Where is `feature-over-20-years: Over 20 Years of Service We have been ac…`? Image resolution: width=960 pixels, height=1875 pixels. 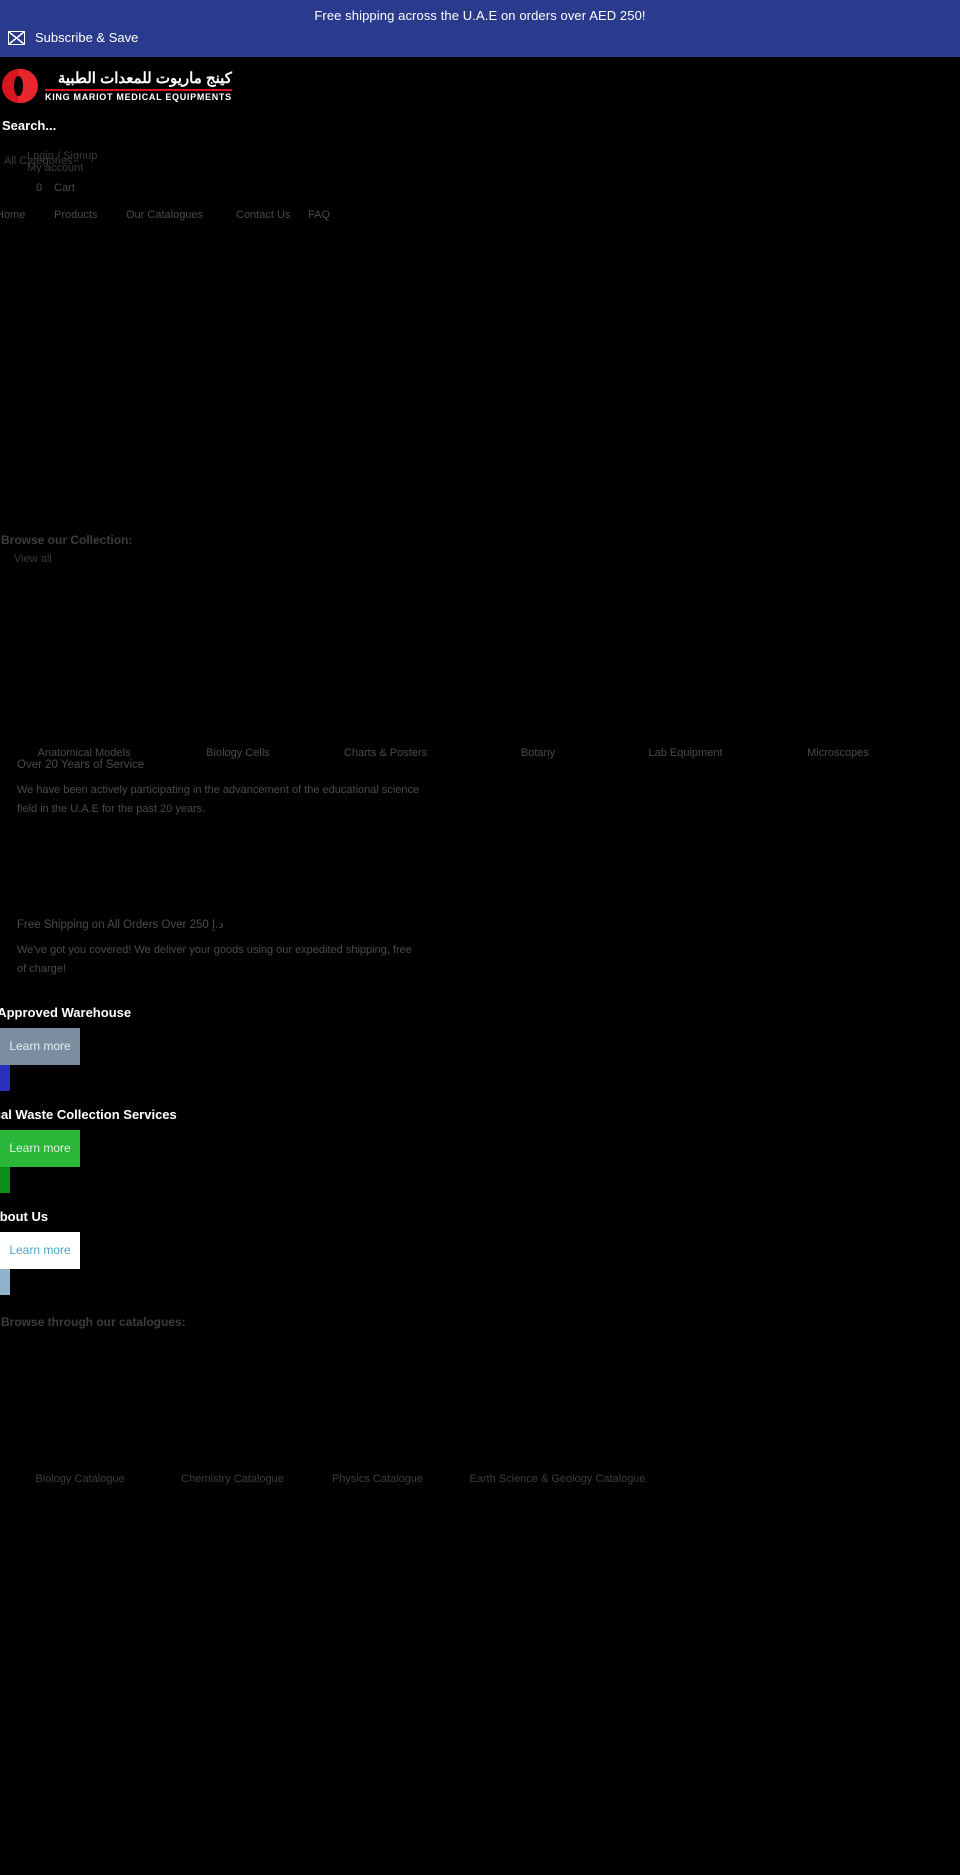
feature-over-20-years: Over 20 Years of Service We have been ac… is located at coordinates (210, 789).